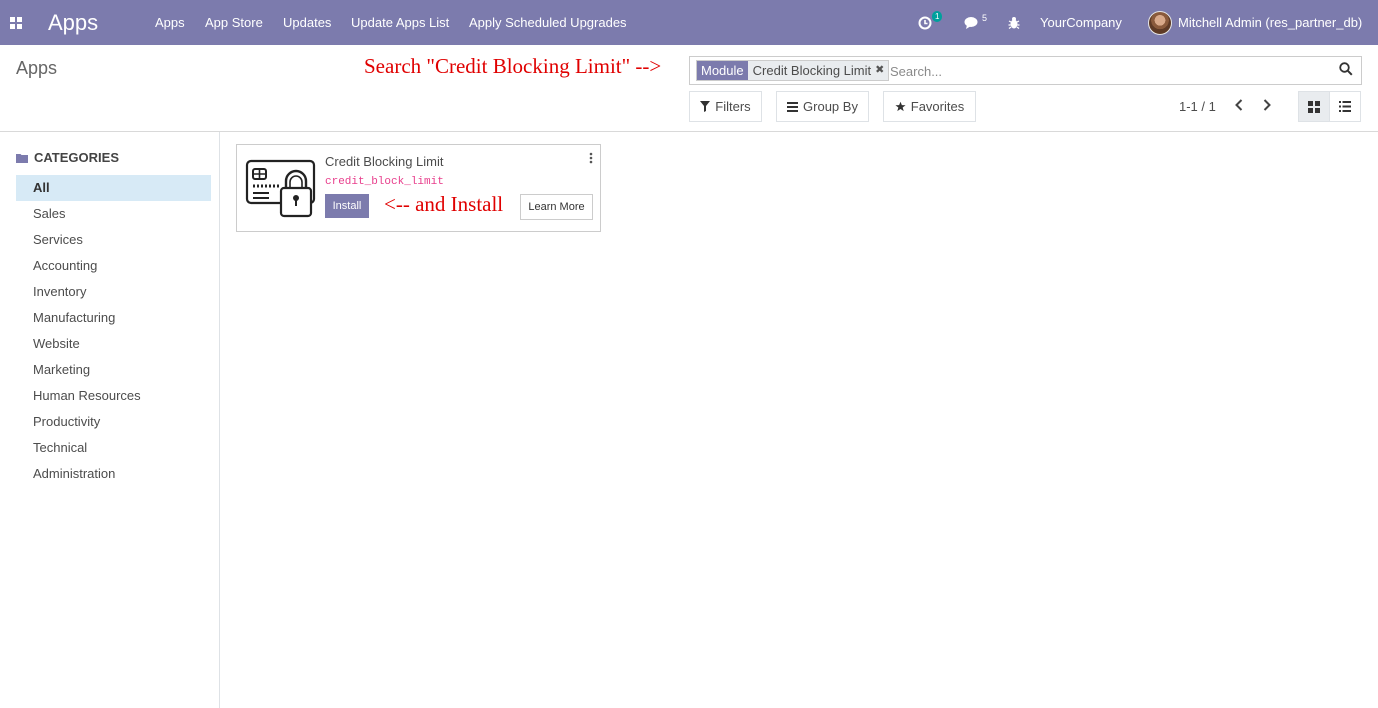 Image resolution: width=1378 pixels, height=708 pixels. I want to click on annotation-install-hint: <-- and Install, so click(444, 204).